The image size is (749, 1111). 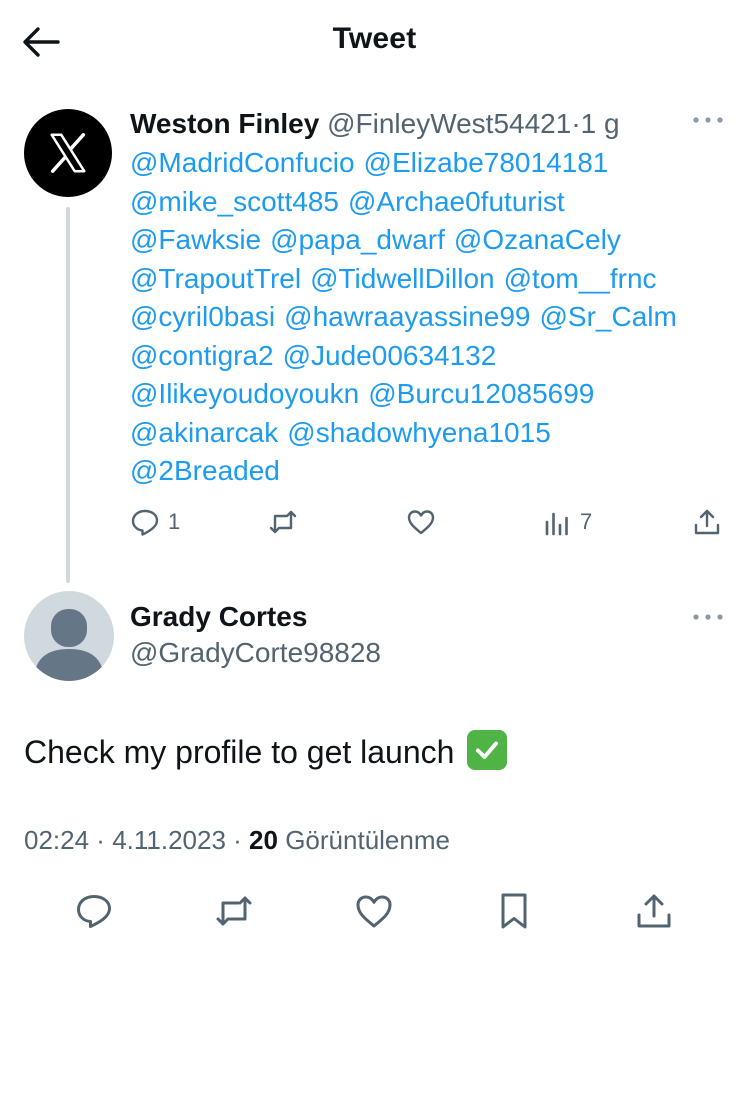 I want to click on mention-link: @contigra2, so click(x=202, y=355).